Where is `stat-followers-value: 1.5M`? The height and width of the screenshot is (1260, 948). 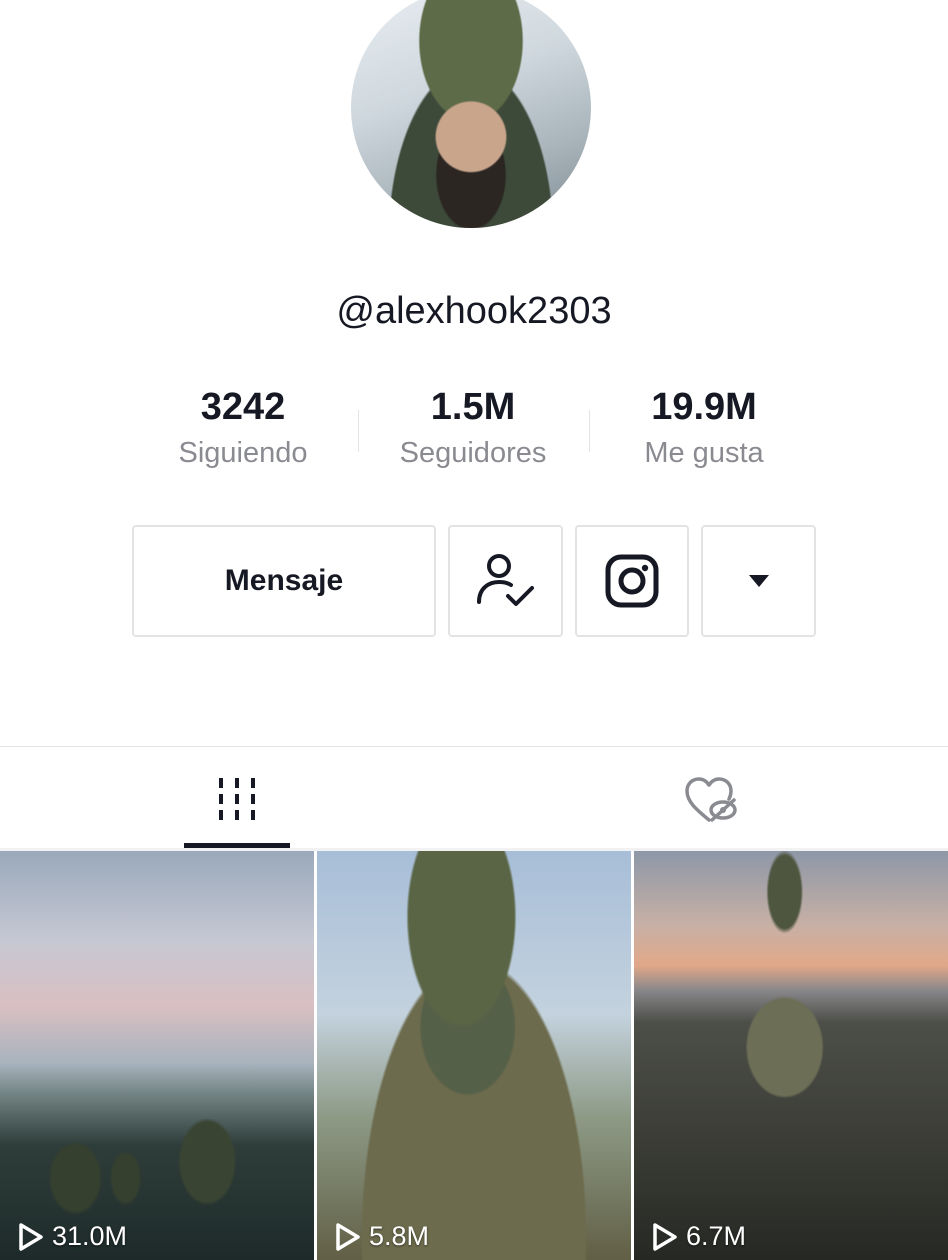 stat-followers-value: 1.5M is located at coordinates (473, 407).